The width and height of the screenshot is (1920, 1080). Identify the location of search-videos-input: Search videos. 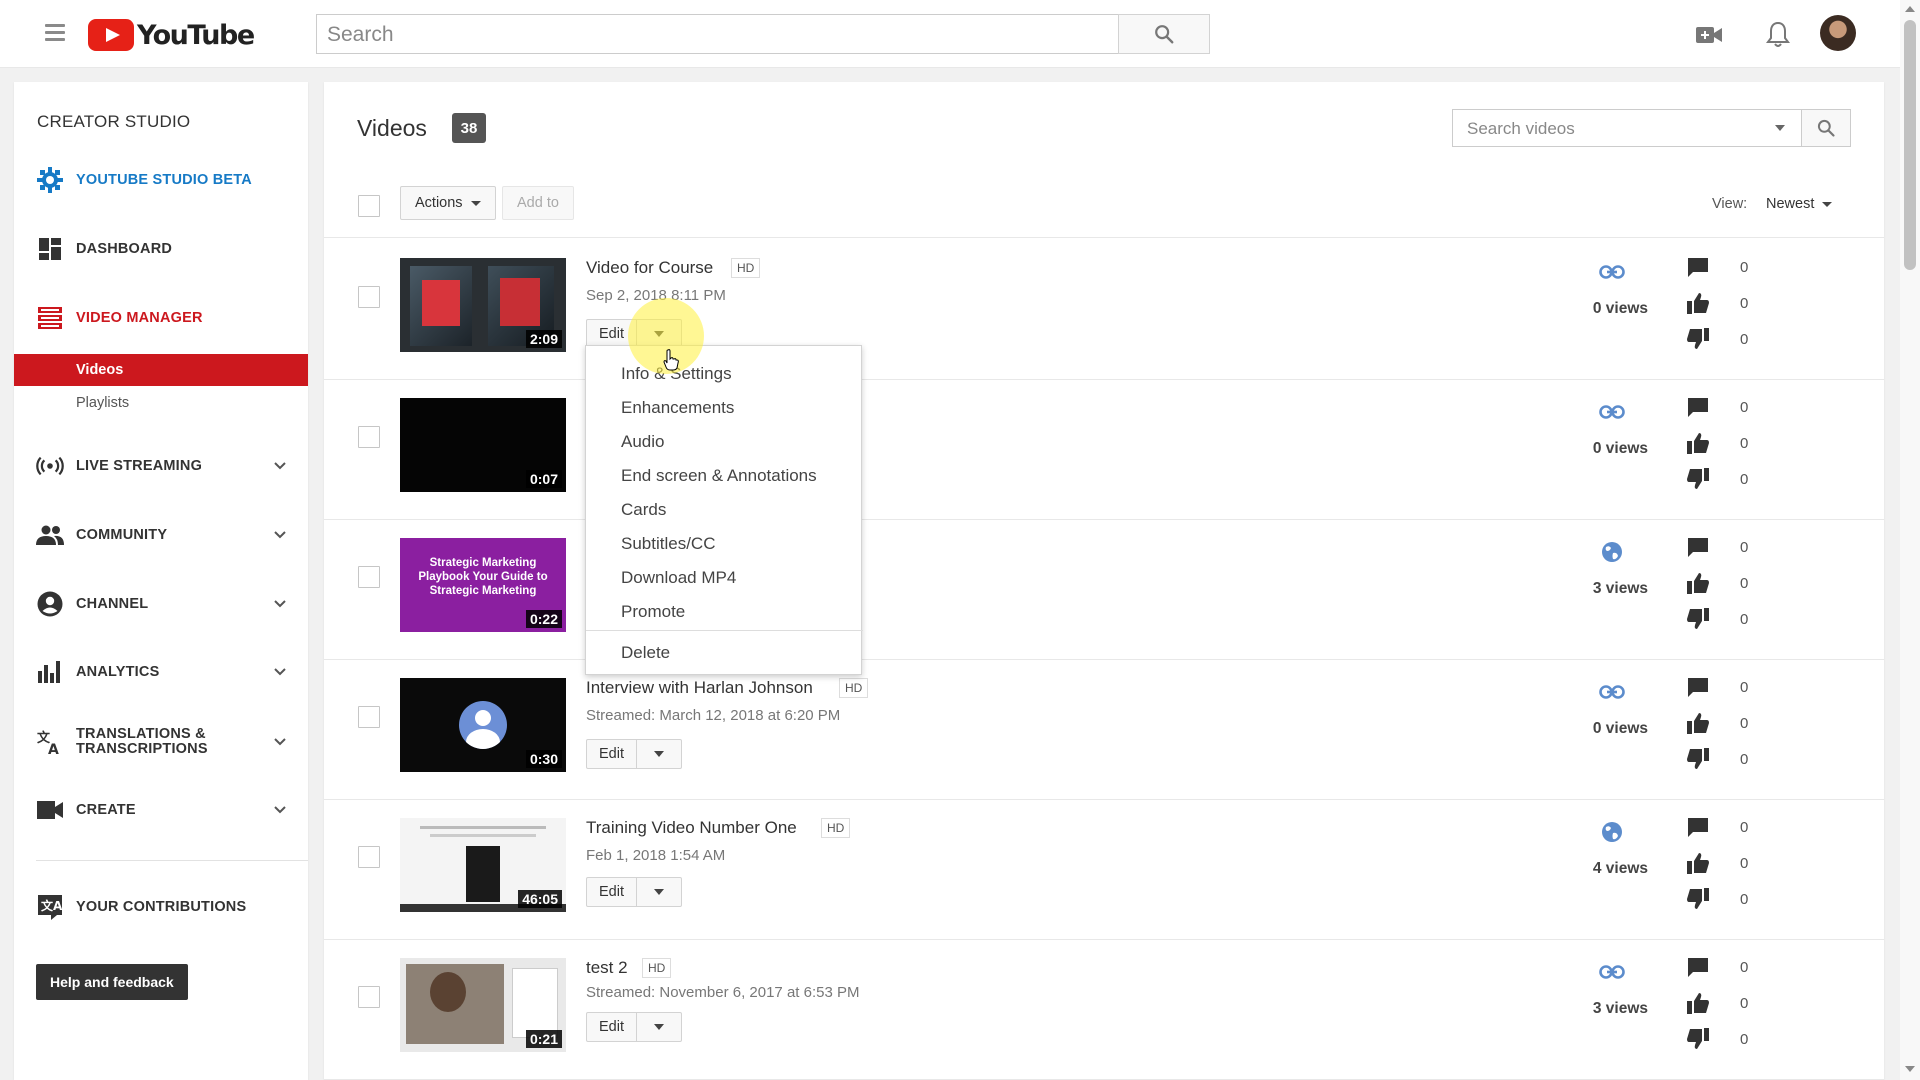
(1627, 128).